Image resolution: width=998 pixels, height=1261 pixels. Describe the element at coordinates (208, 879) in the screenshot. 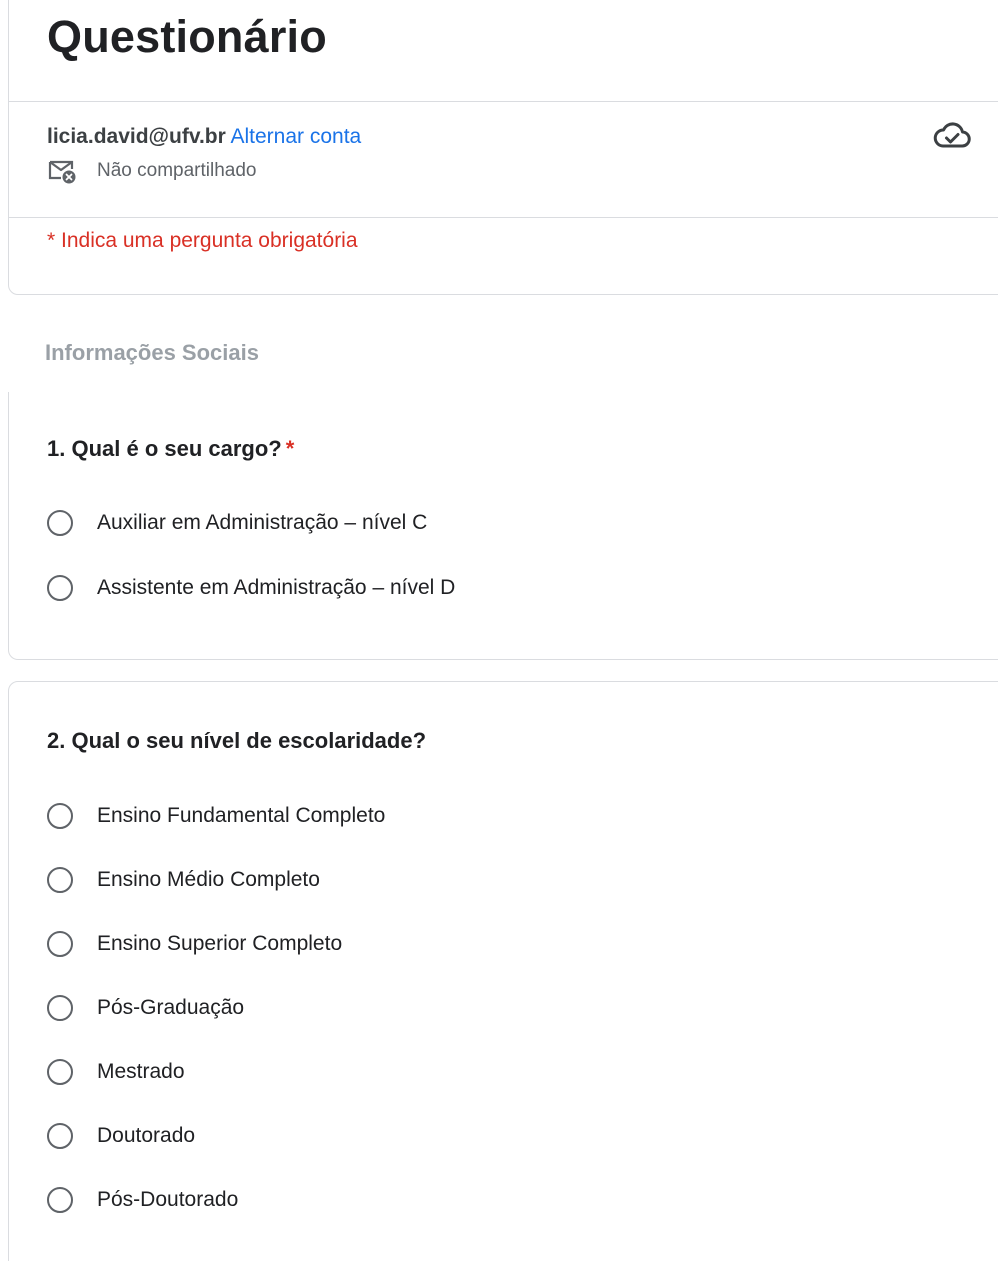

I see `option-label: Ensino Médio Completo` at that location.